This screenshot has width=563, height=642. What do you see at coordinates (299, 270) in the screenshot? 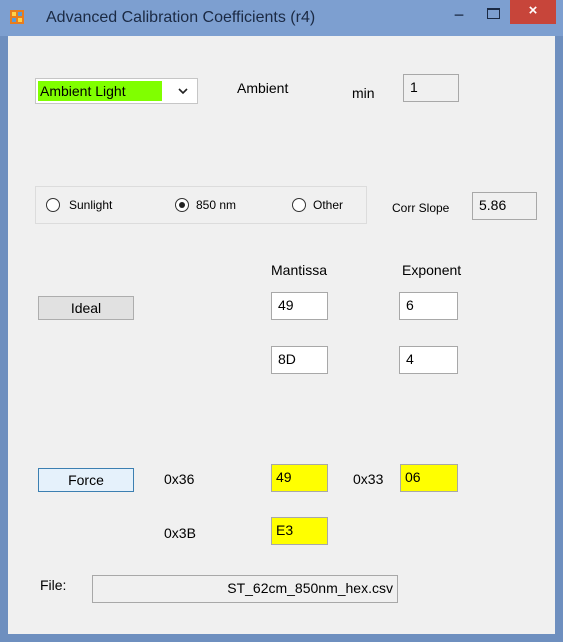
I see `mantissa-header: Mantissa` at bounding box center [299, 270].